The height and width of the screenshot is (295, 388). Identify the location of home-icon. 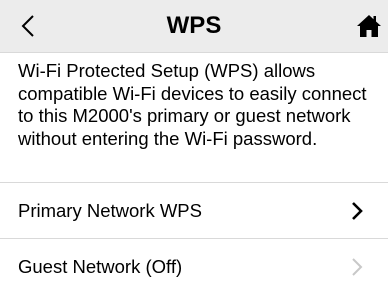
(369, 26).